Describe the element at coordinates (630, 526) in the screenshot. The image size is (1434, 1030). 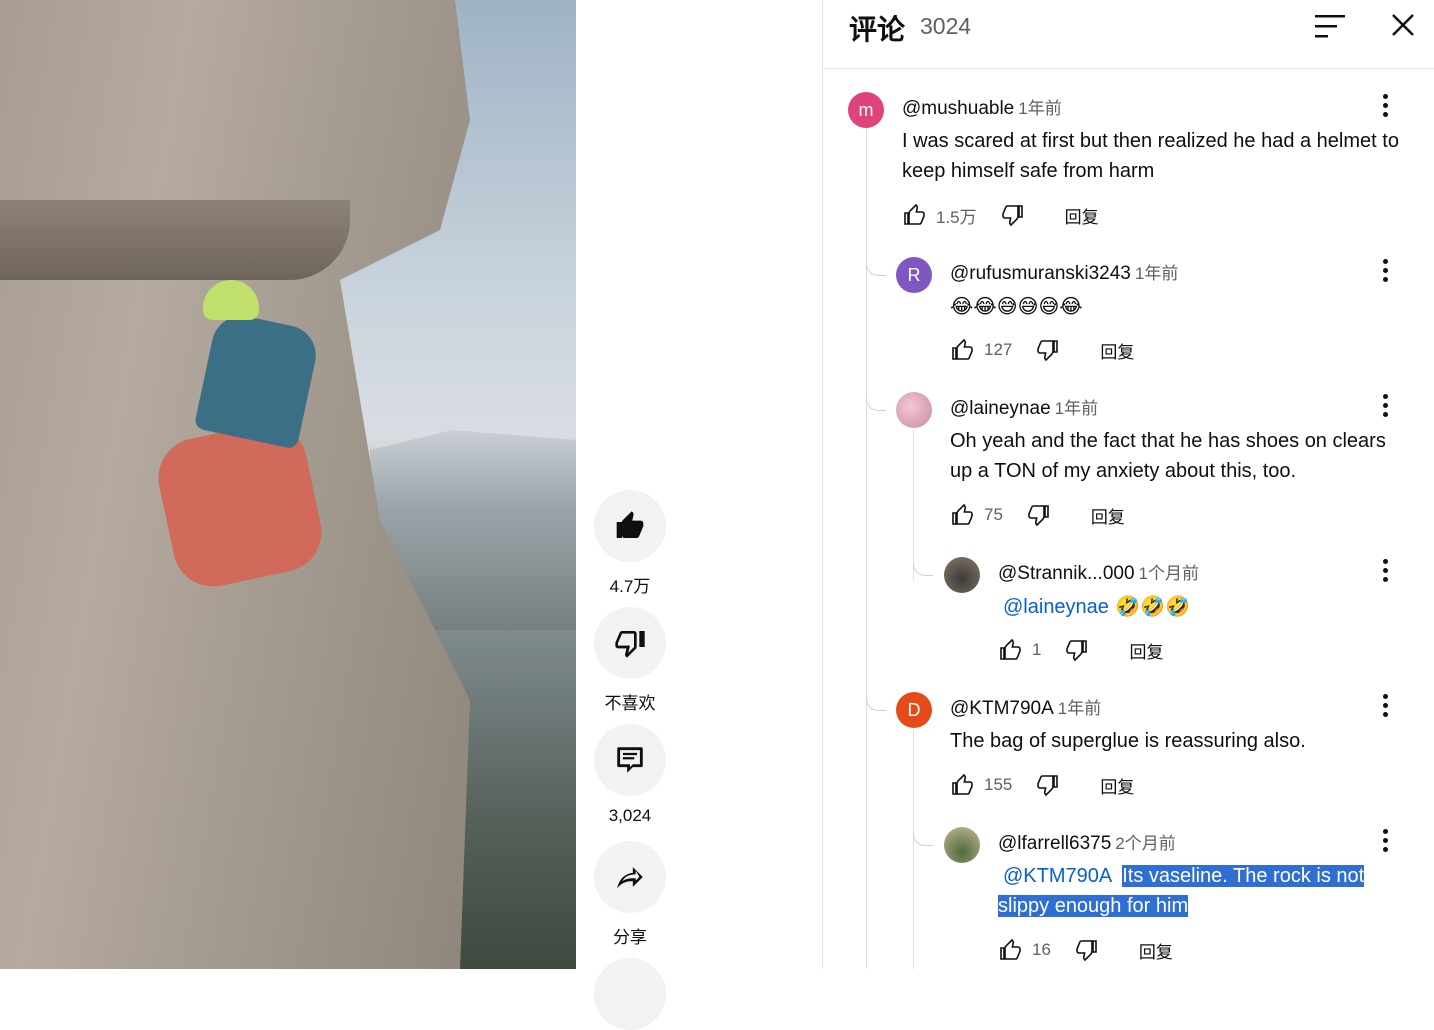
I see `like-button` at that location.